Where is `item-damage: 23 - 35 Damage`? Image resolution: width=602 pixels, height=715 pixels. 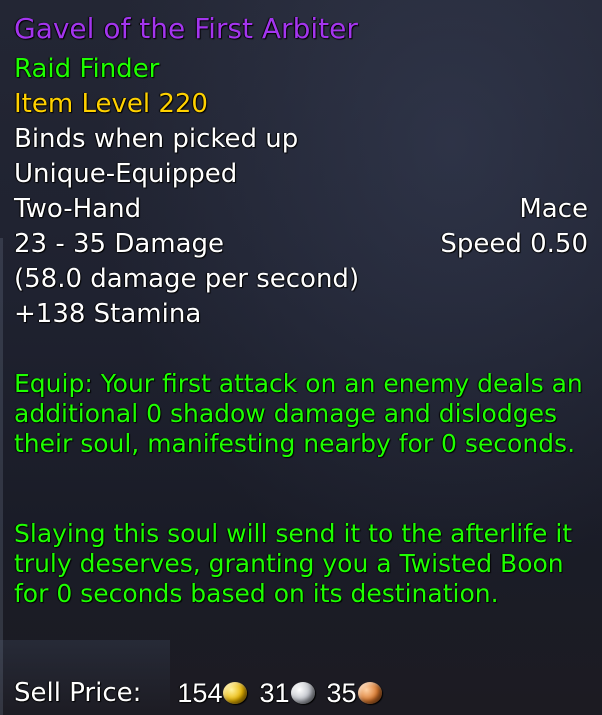
item-damage: 23 - 35 Damage is located at coordinates (119, 244).